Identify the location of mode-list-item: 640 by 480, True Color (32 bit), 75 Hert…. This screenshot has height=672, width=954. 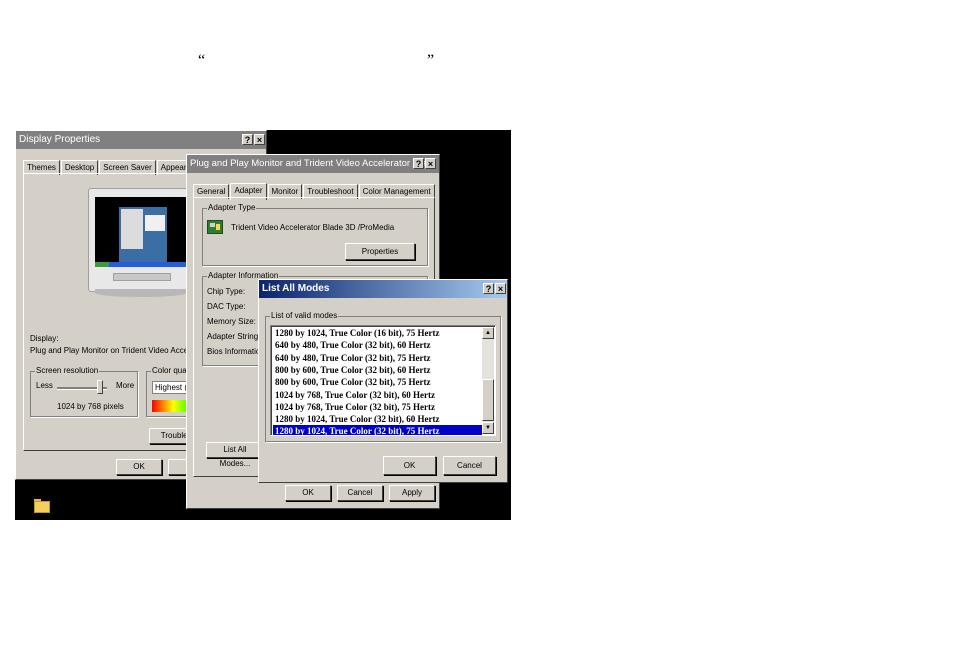
(377, 358).